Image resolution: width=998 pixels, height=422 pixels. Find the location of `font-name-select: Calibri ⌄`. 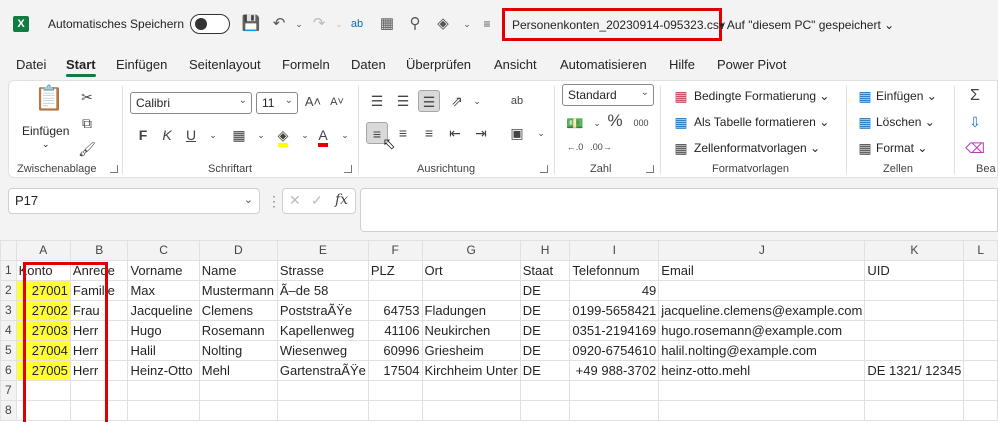

font-name-select: Calibri ⌄ is located at coordinates (191, 103).